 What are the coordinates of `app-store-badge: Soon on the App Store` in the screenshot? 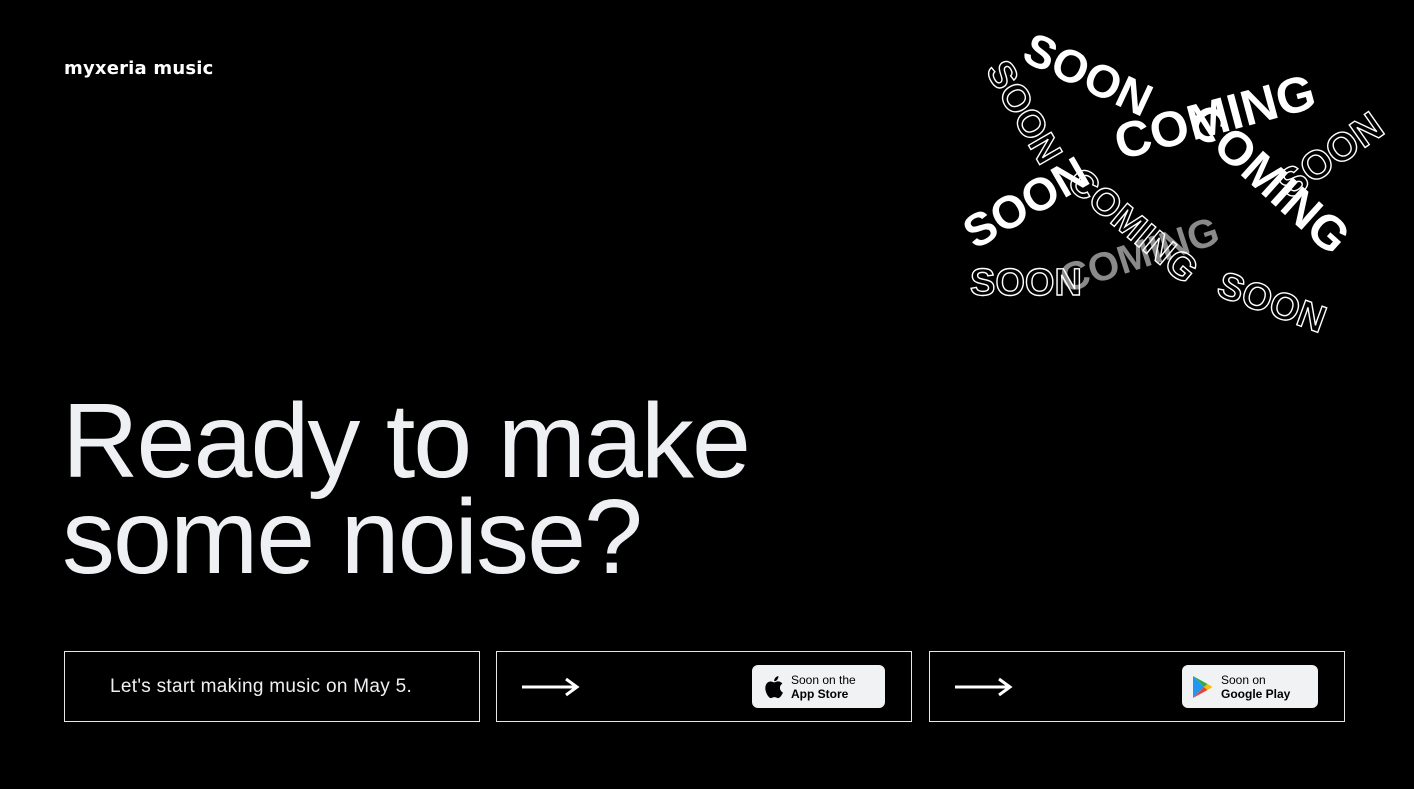 It's located at (818, 686).